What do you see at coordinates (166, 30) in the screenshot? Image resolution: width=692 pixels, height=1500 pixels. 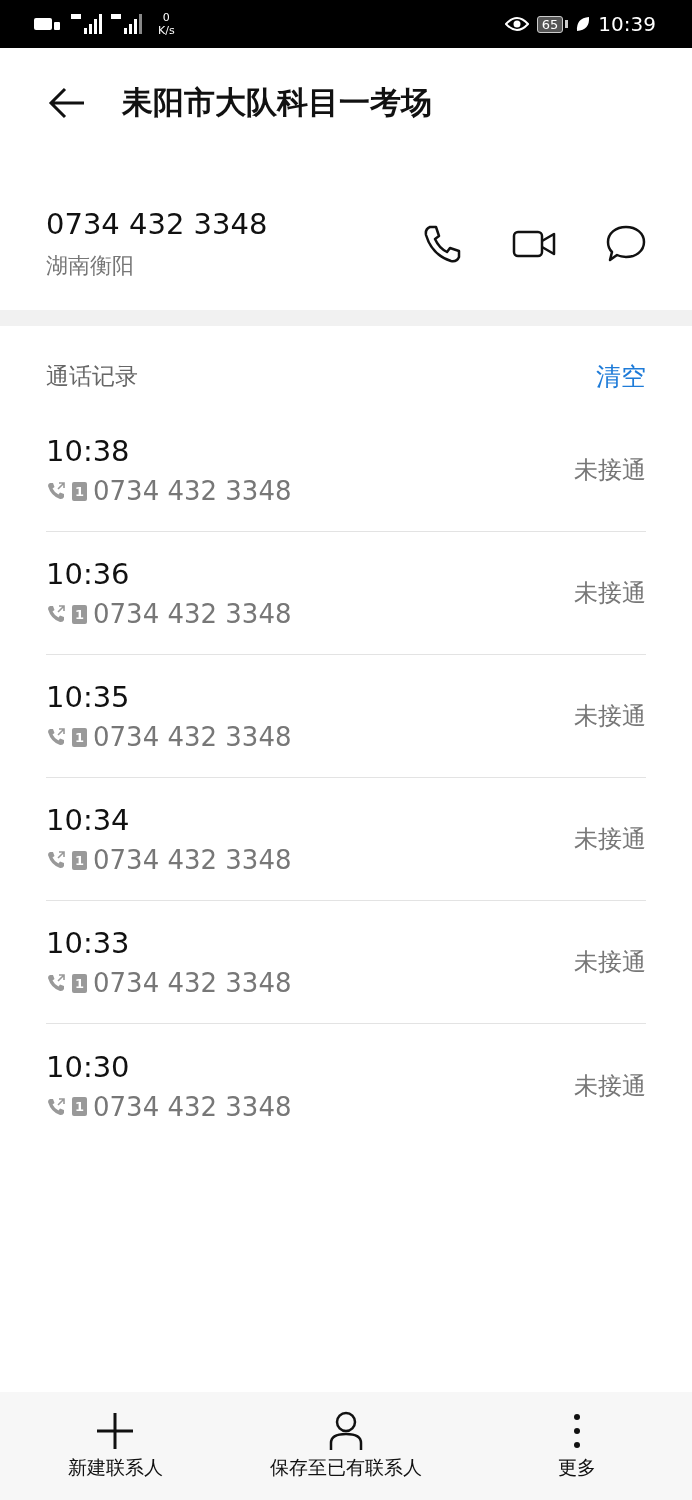 I see `speed-unit: K/s` at bounding box center [166, 30].